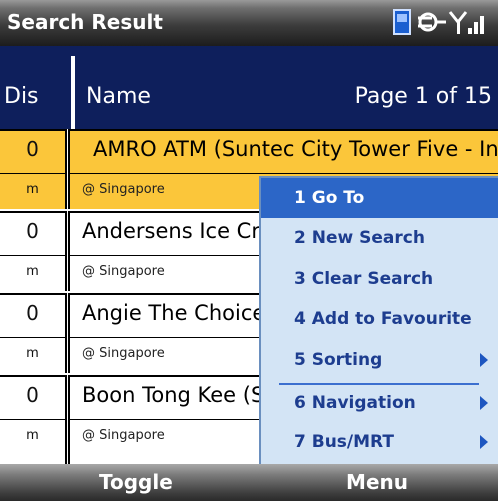  What do you see at coordinates (73, 92) in the screenshot?
I see `column-divider` at bounding box center [73, 92].